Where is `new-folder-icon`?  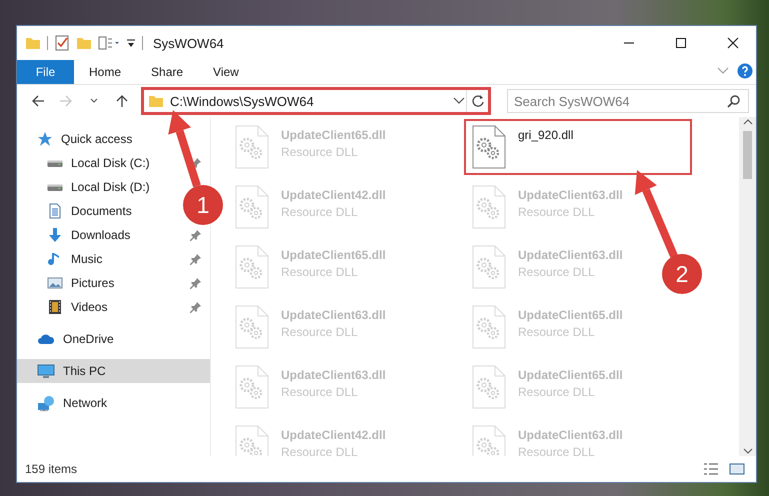 new-folder-icon is located at coordinates (84, 43).